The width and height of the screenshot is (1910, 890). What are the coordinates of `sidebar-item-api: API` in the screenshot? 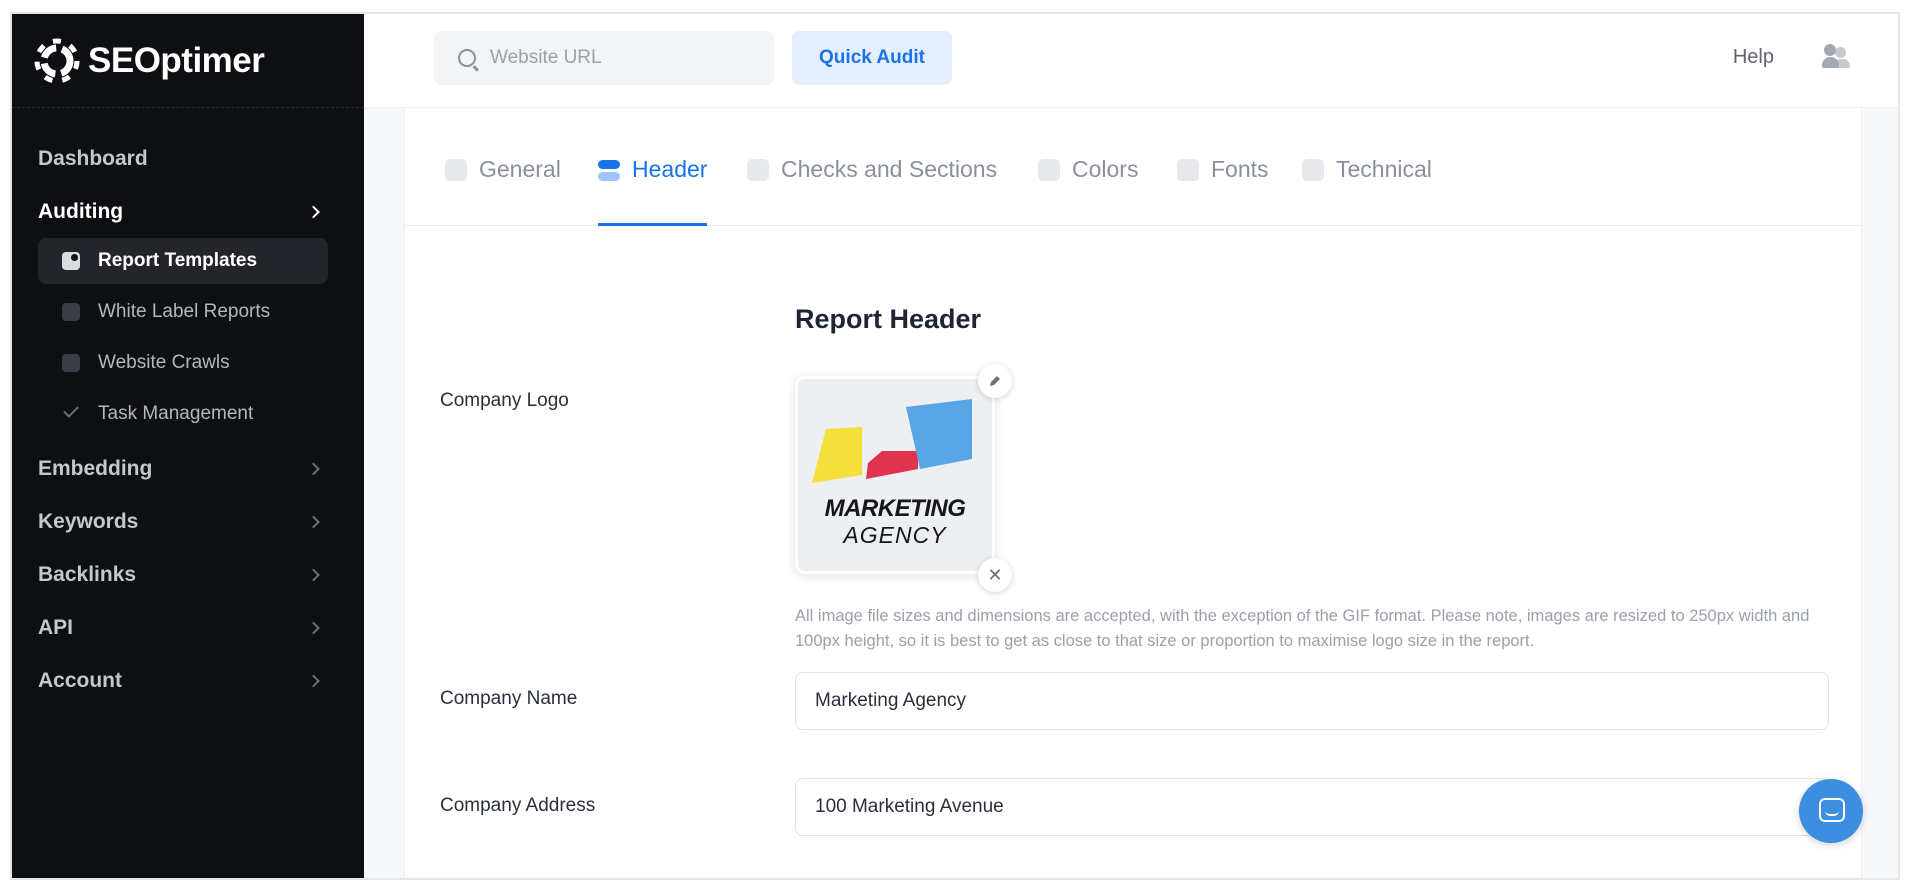 It's located at (188, 627).